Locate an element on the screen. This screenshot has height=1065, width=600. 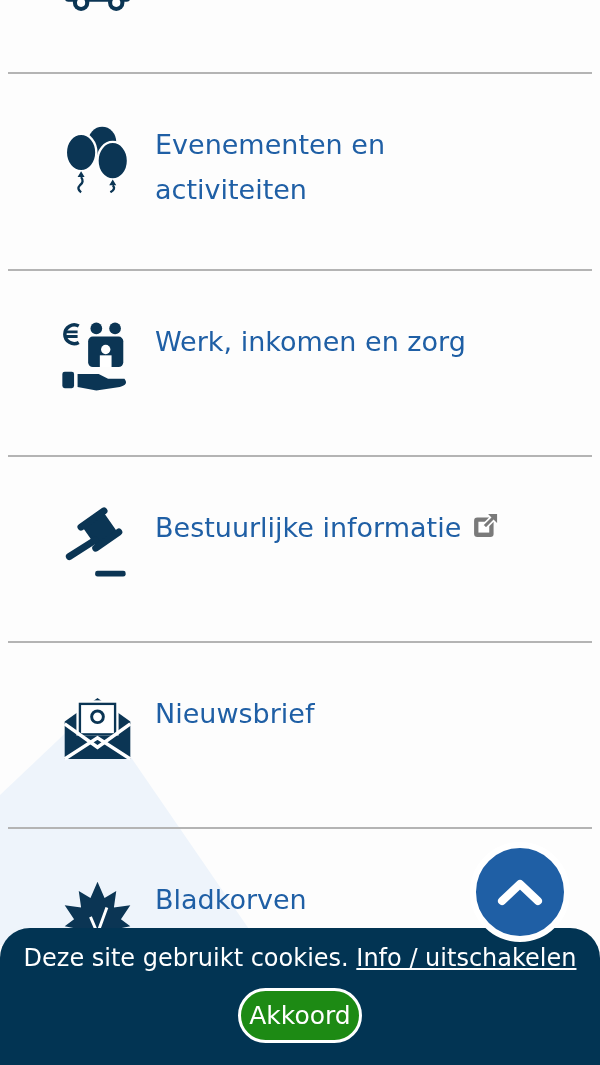
cookie-notice: Deze site gebruikt cookies. Info / uitschakelen is located at coordinates (300, 958).